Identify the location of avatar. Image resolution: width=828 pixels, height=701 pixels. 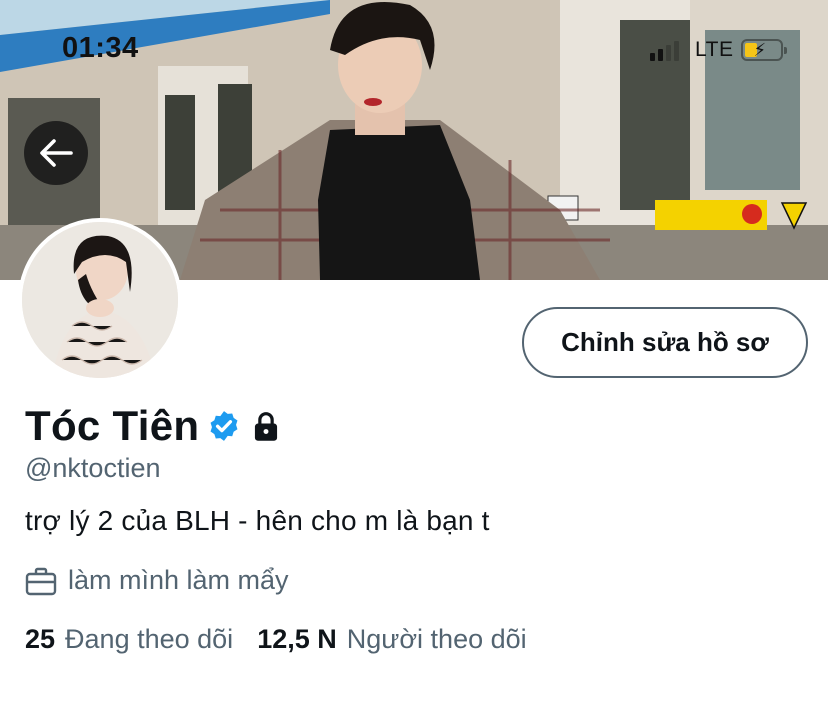
(100, 300).